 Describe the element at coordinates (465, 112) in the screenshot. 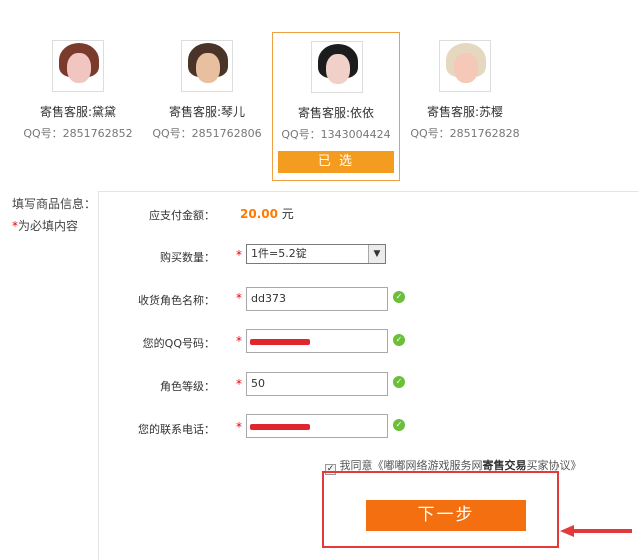

I see `agent-name: 寄售客服:苏樱` at that location.